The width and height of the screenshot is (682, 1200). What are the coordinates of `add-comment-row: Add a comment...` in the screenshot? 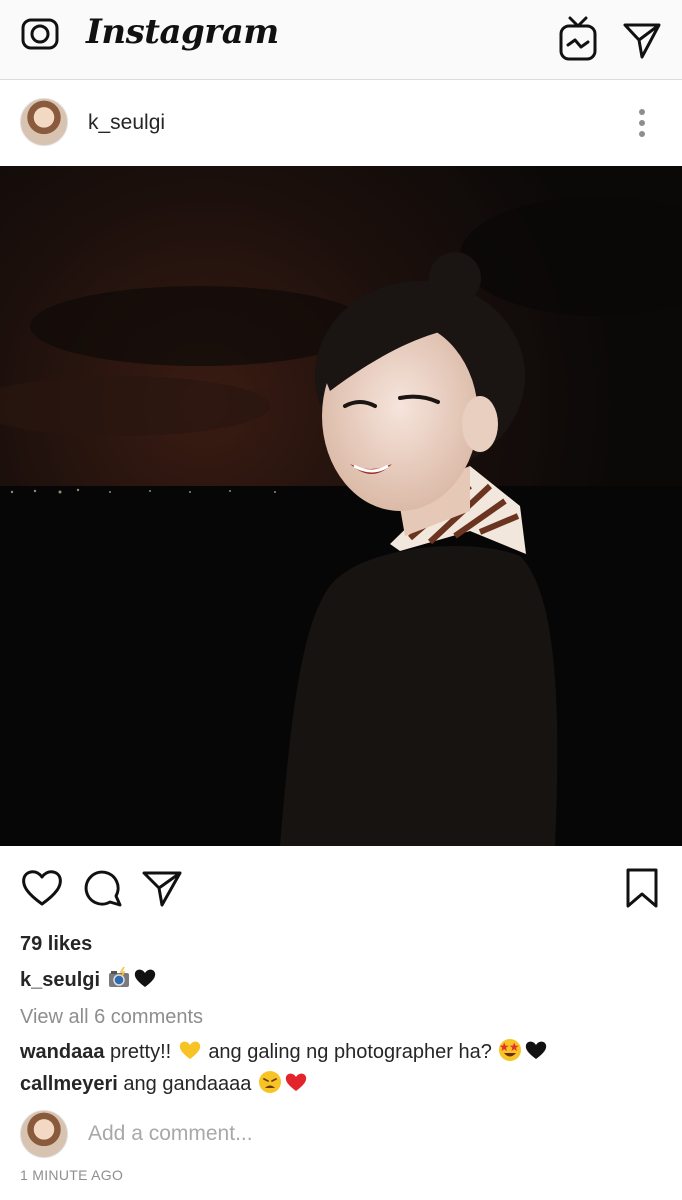 It's located at (341, 1134).